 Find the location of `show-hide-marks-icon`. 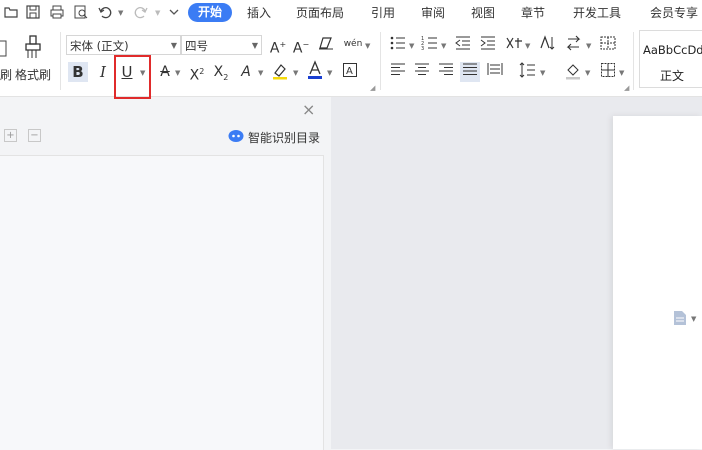

show-hide-marks-icon is located at coordinates (574, 45).